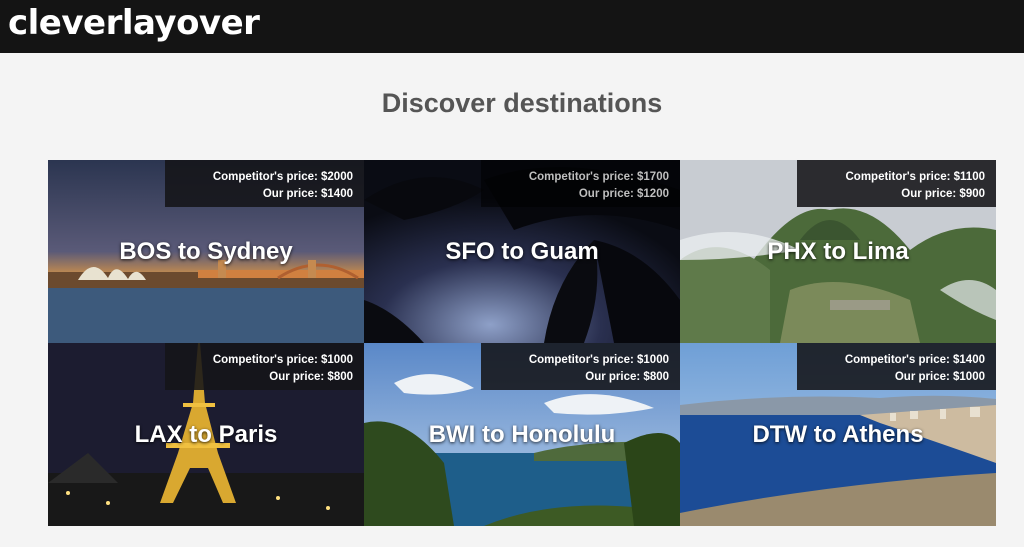 The image size is (1024, 547). I want to click on competitor-price: Competitor's price: $1700, so click(598, 177).